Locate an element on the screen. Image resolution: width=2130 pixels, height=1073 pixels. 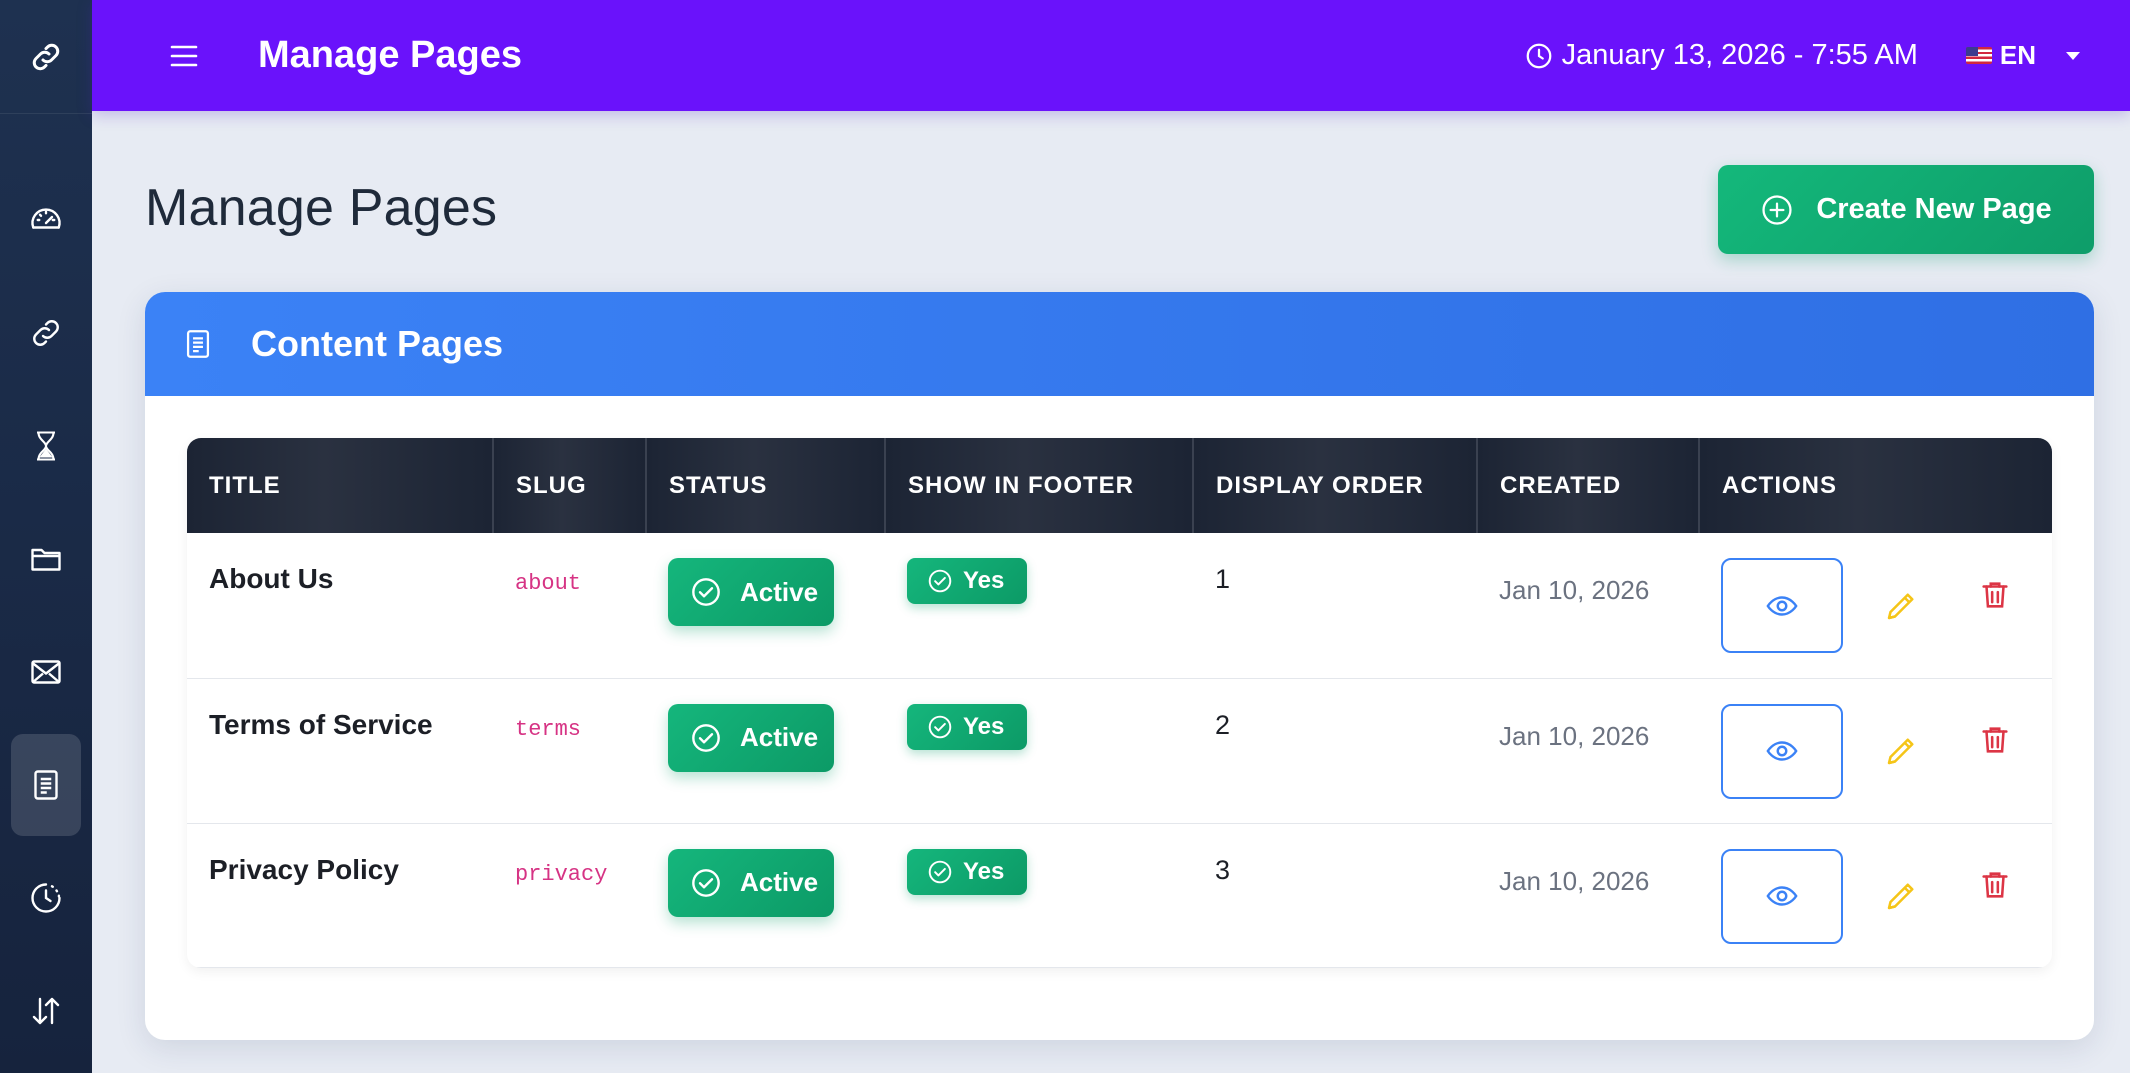
page-title-cell: Privacy Policy is located at coordinates (304, 869).